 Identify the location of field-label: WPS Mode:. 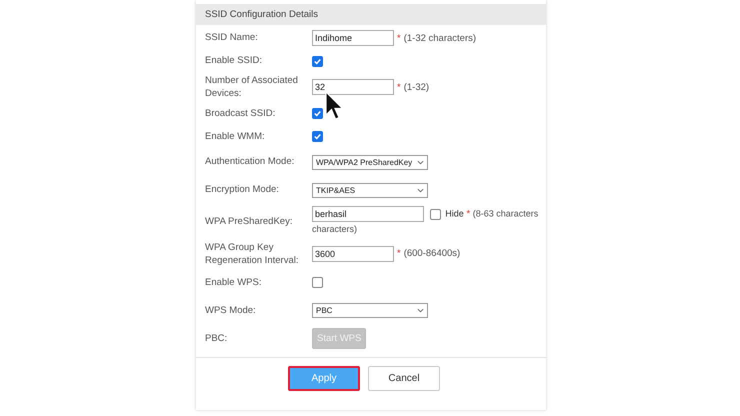
(231, 311).